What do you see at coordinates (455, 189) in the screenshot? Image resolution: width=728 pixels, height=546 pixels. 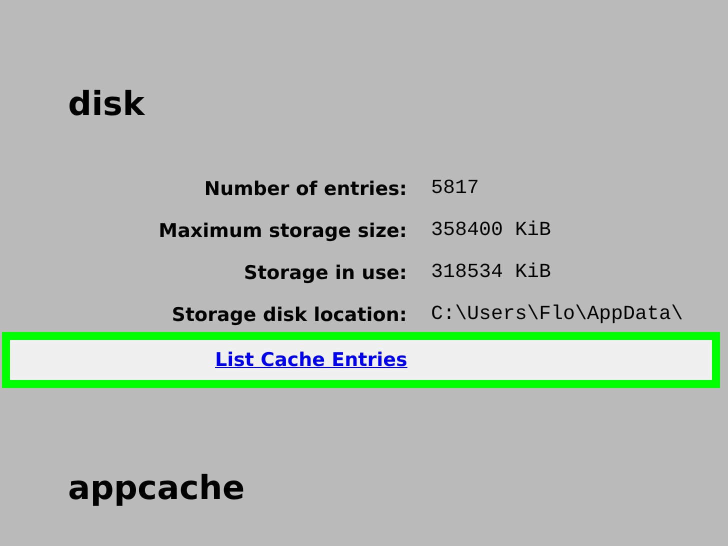 I see `entry-value: 5817` at bounding box center [455, 189].